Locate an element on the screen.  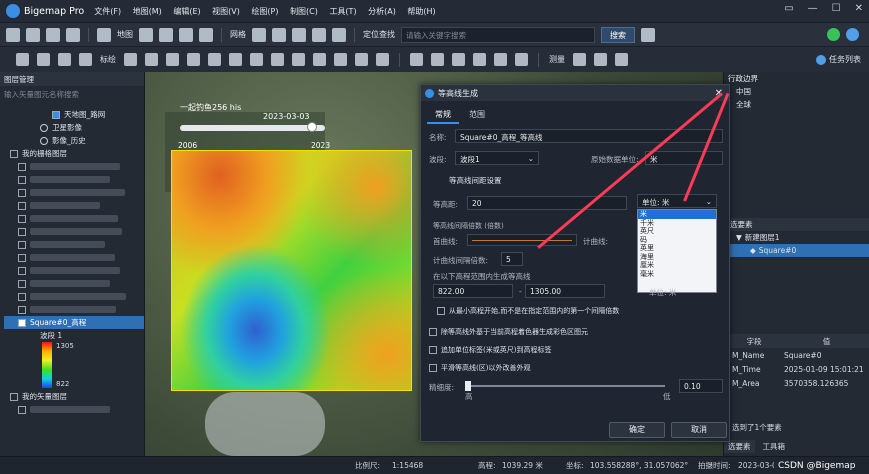
search-button: 搜索 is located at coordinates (618, 34).